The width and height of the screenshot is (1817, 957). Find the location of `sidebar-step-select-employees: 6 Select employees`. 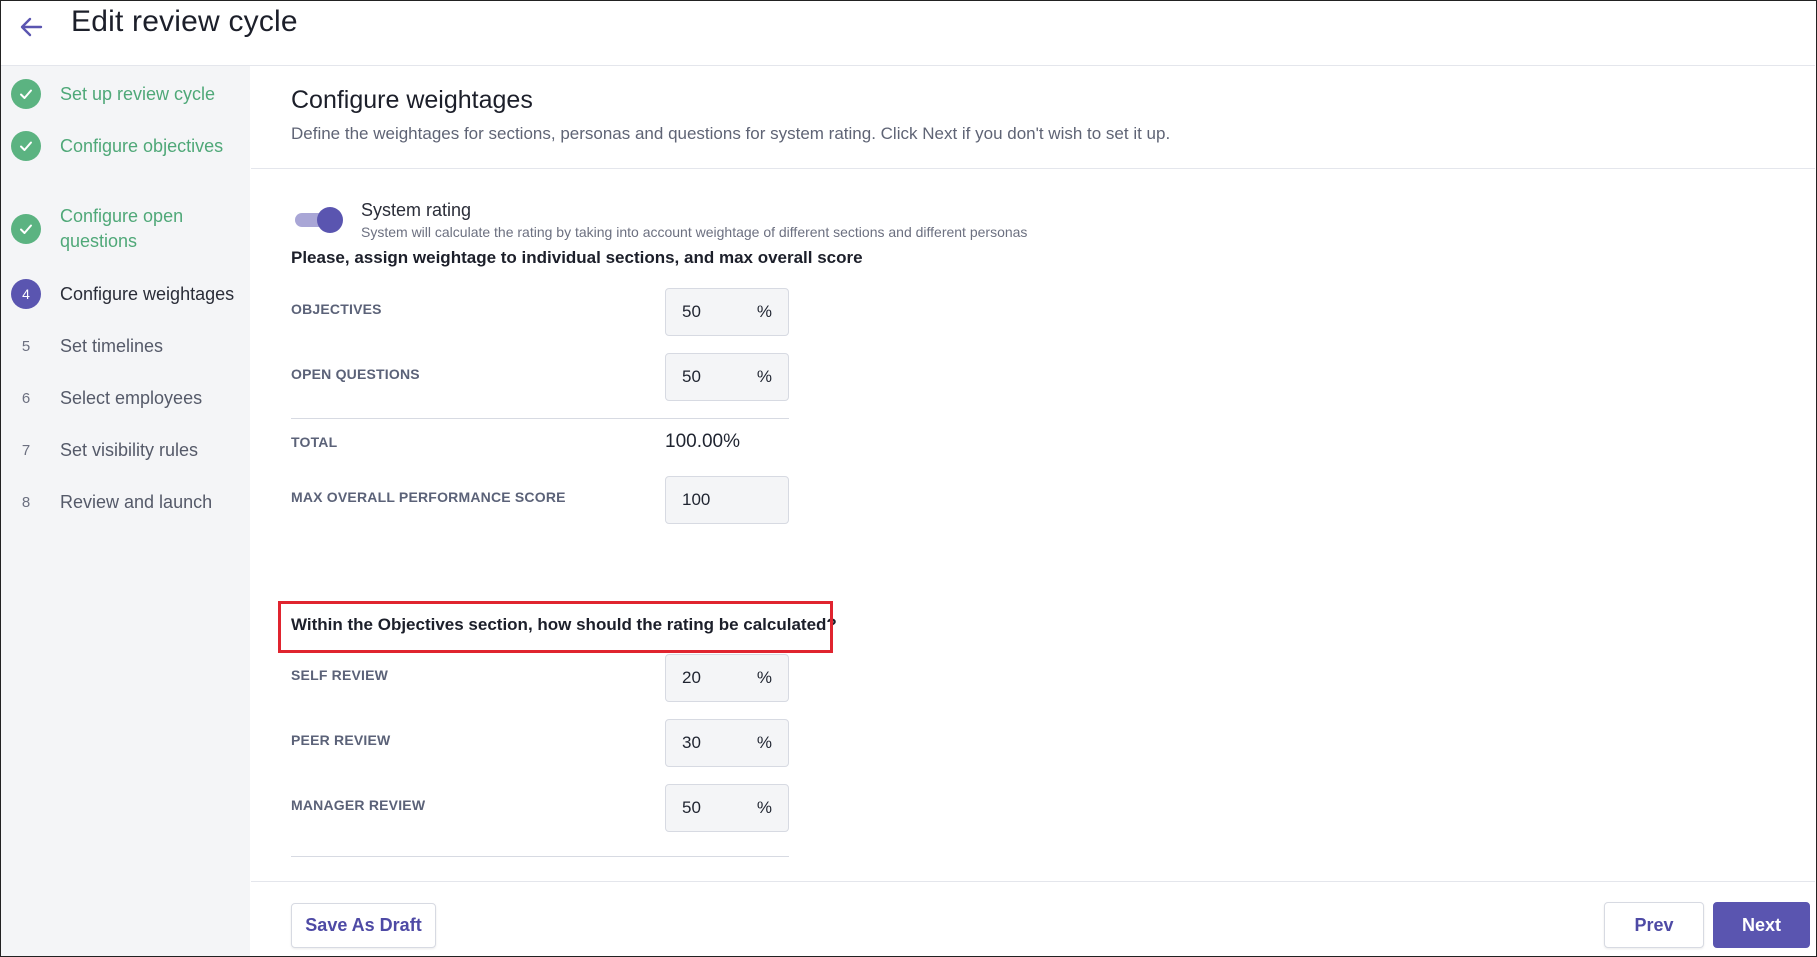

sidebar-step-select-employees: 6 Select employees is located at coordinates (106, 398).